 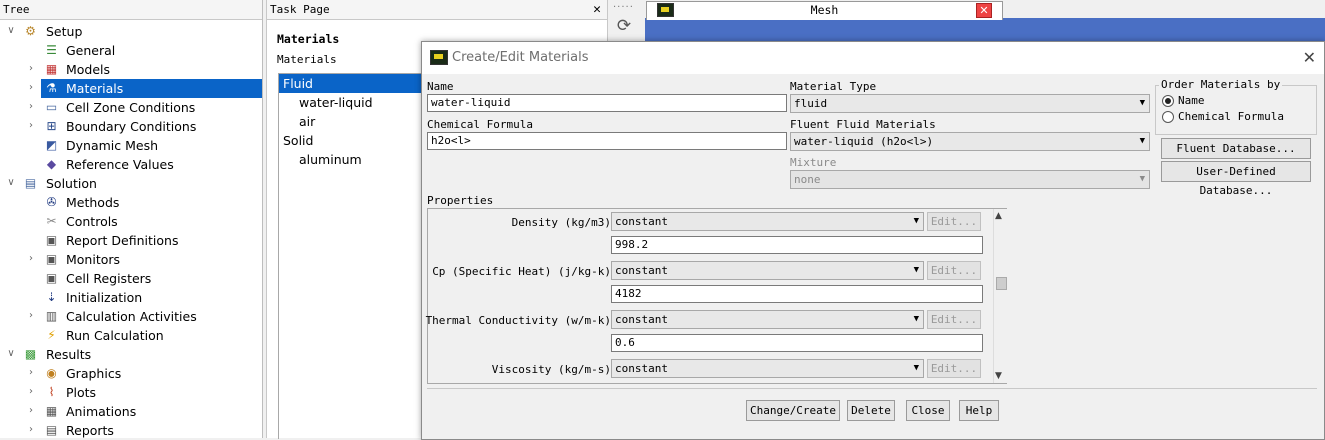 I want to click on viscosity-method-select: constant ▼, so click(x=767, y=368).